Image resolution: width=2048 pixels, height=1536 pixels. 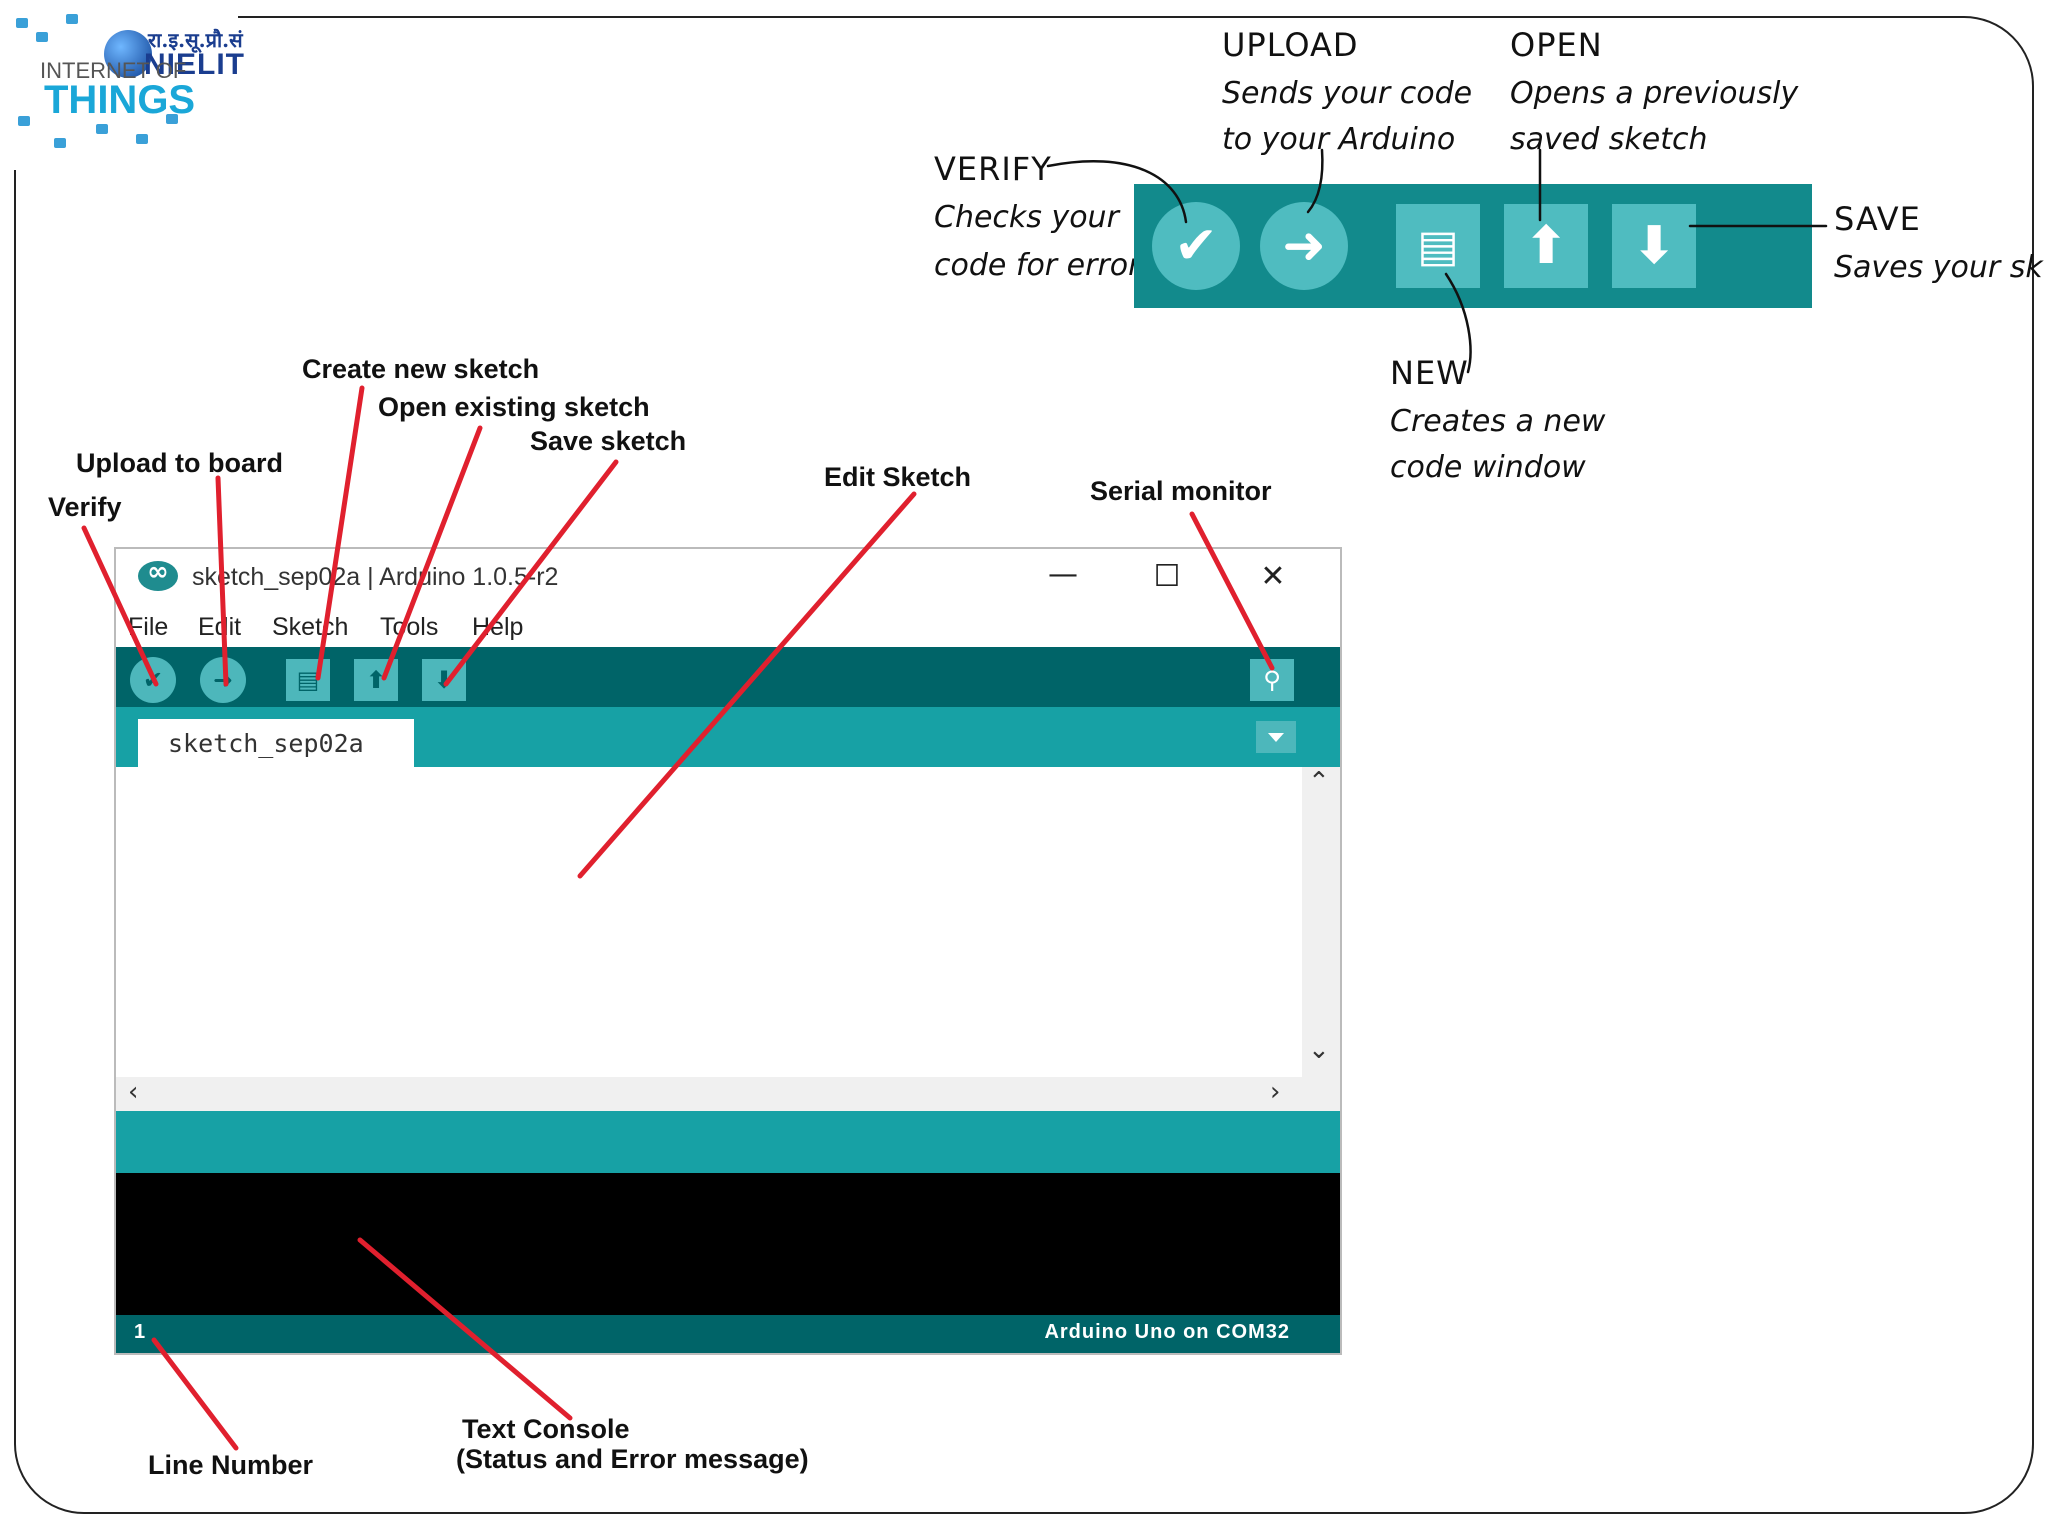 I want to click on pointer-new, so click(x=1458, y=323).